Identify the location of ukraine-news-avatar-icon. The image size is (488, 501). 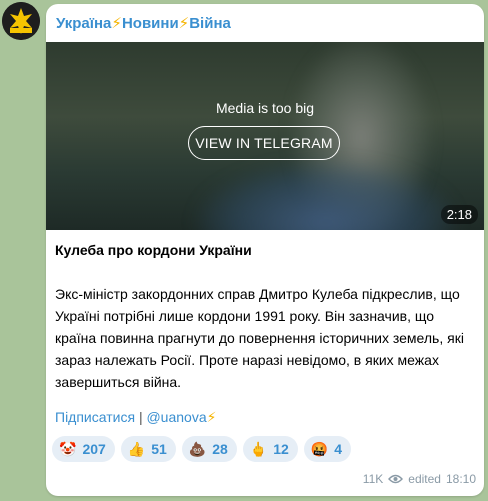
(21, 21).